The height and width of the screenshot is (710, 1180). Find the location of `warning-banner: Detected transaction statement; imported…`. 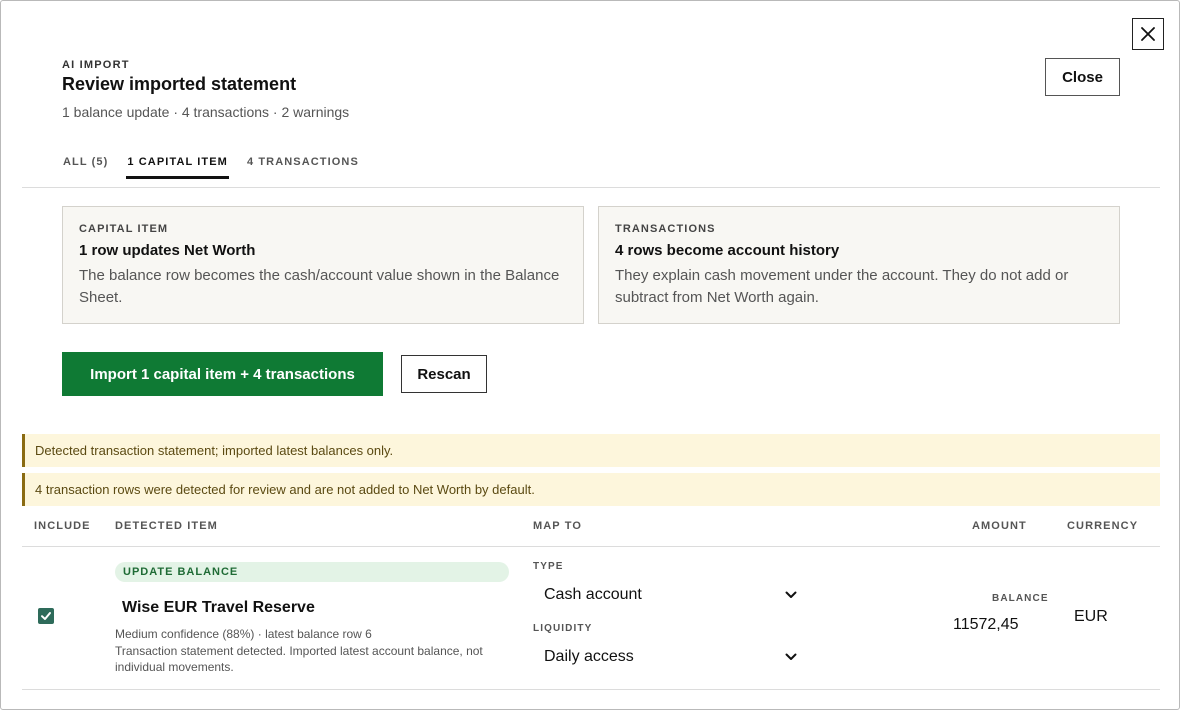

warning-banner: Detected transaction statement; imported… is located at coordinates (591, 450).